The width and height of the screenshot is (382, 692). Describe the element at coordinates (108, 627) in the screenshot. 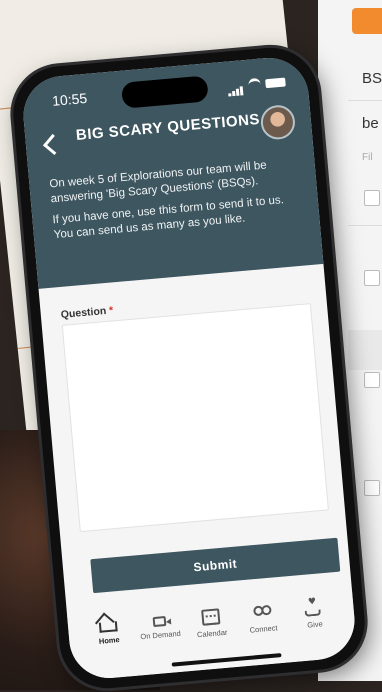

I see `home-icon` at that location.